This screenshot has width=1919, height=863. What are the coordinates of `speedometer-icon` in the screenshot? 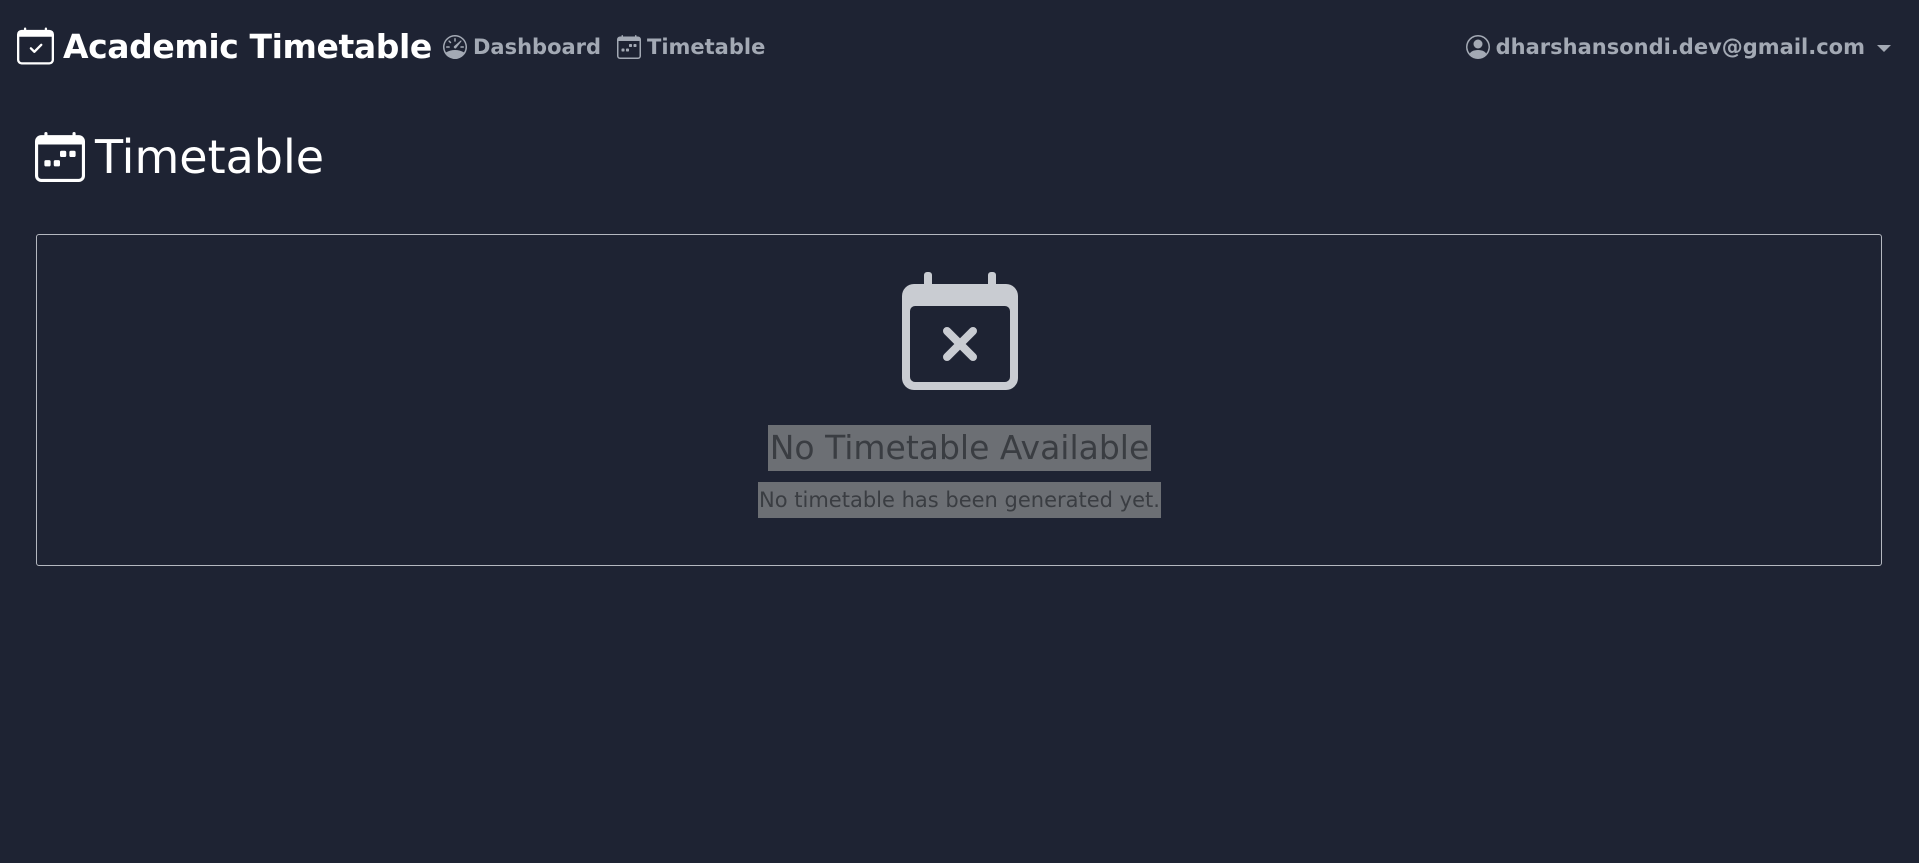 It's located at (455, 47).